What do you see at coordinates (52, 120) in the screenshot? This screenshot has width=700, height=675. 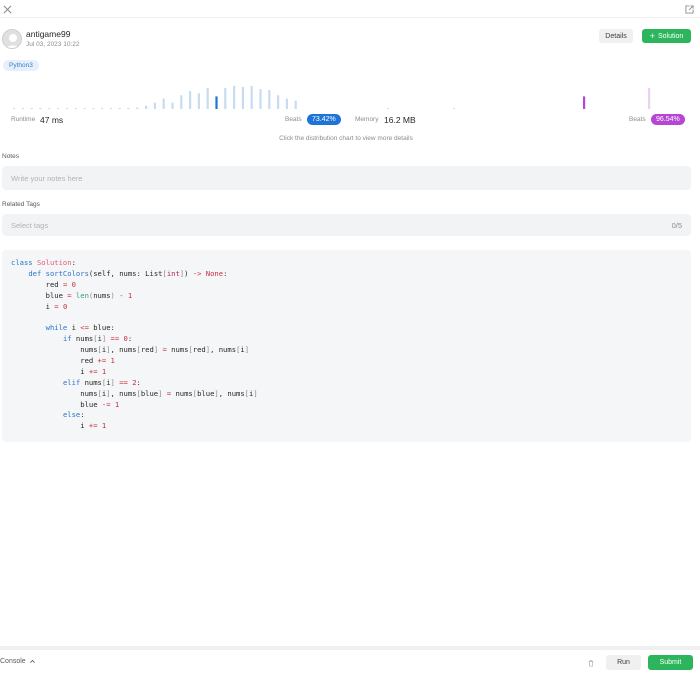 I see `runtime-value: 47 ms` at bounding box center [52, 120].